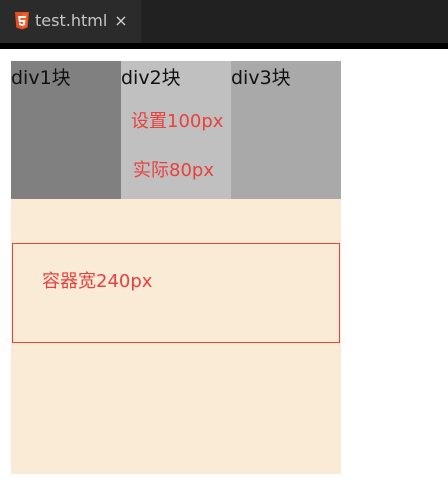 The width and height of the screenshot is (448, 504). Describe the element at coordinates (41, 78) in the screenshot. I see `div1-label: div1块` at that location.